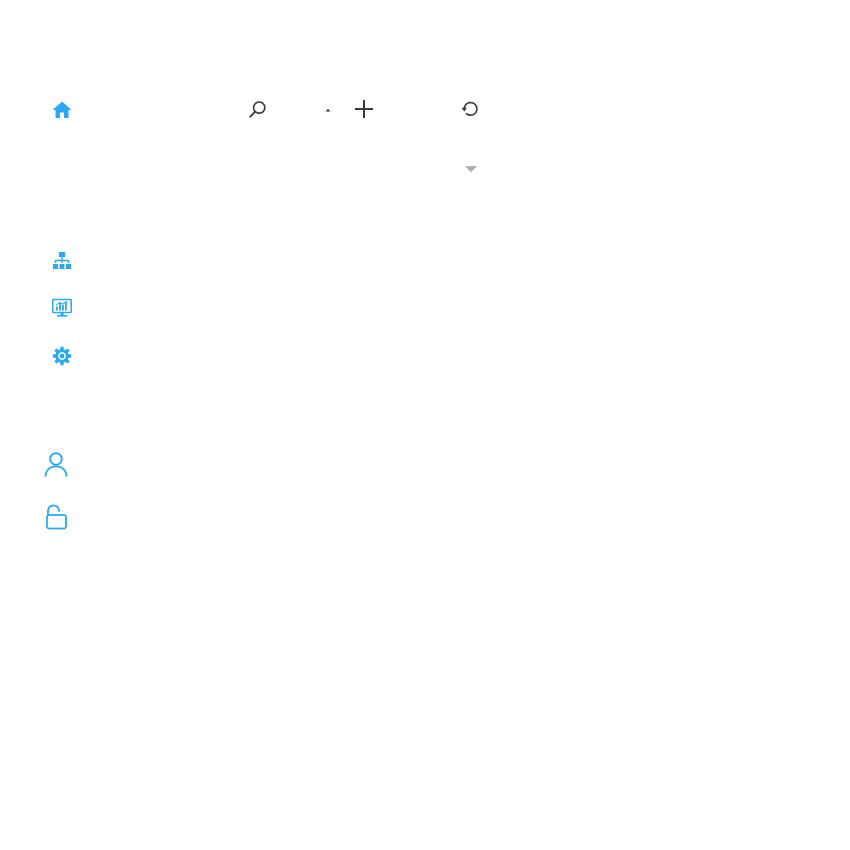  What do you see at coordinates (62, 261) in the screenshot?
I see `network-topology-icon` at bounding box center [62, 261].